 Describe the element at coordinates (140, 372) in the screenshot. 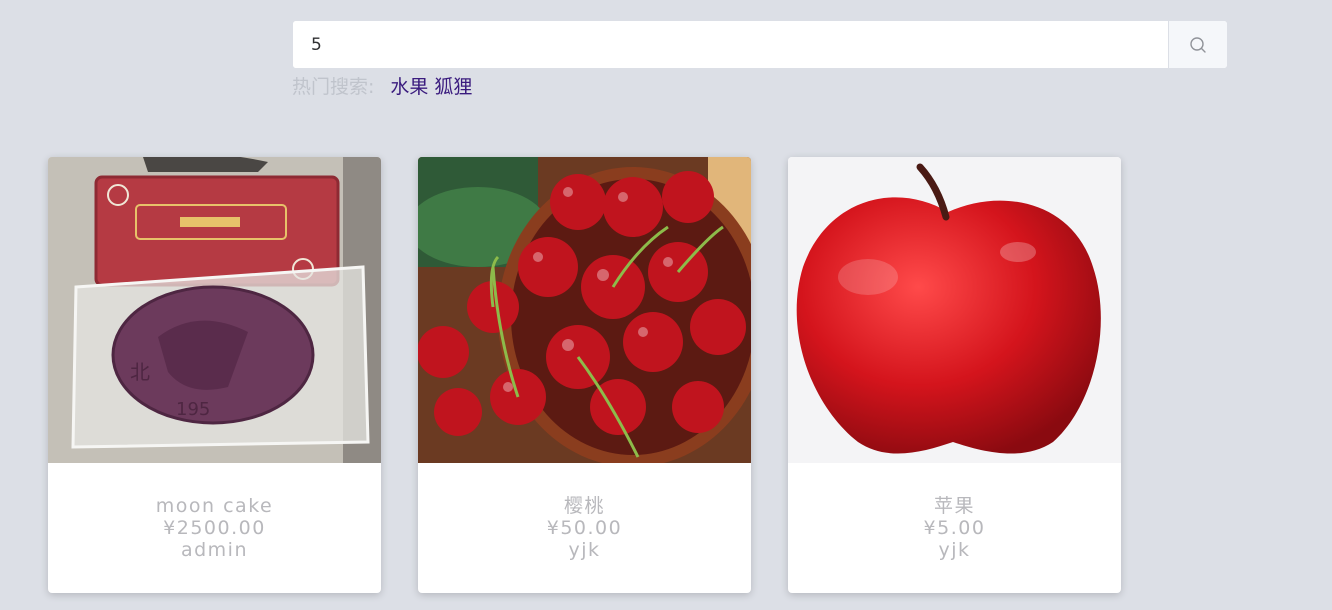

I see `svg-text: 北` at that location.